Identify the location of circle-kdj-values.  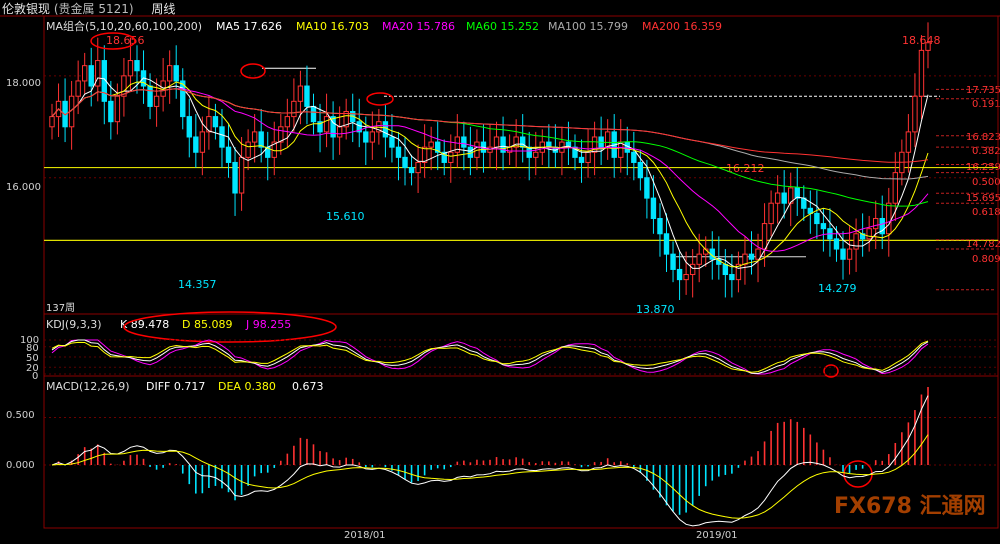
(230, 327).